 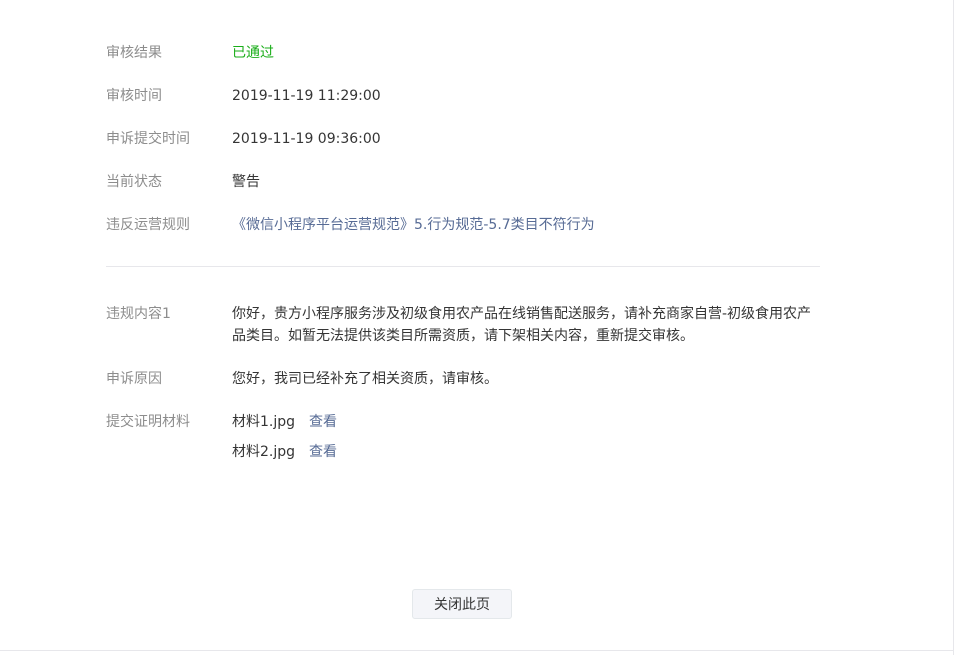 I want to click on appeal-time-value: 2019-11-19 09:36:00, so click(x=306, y=139).